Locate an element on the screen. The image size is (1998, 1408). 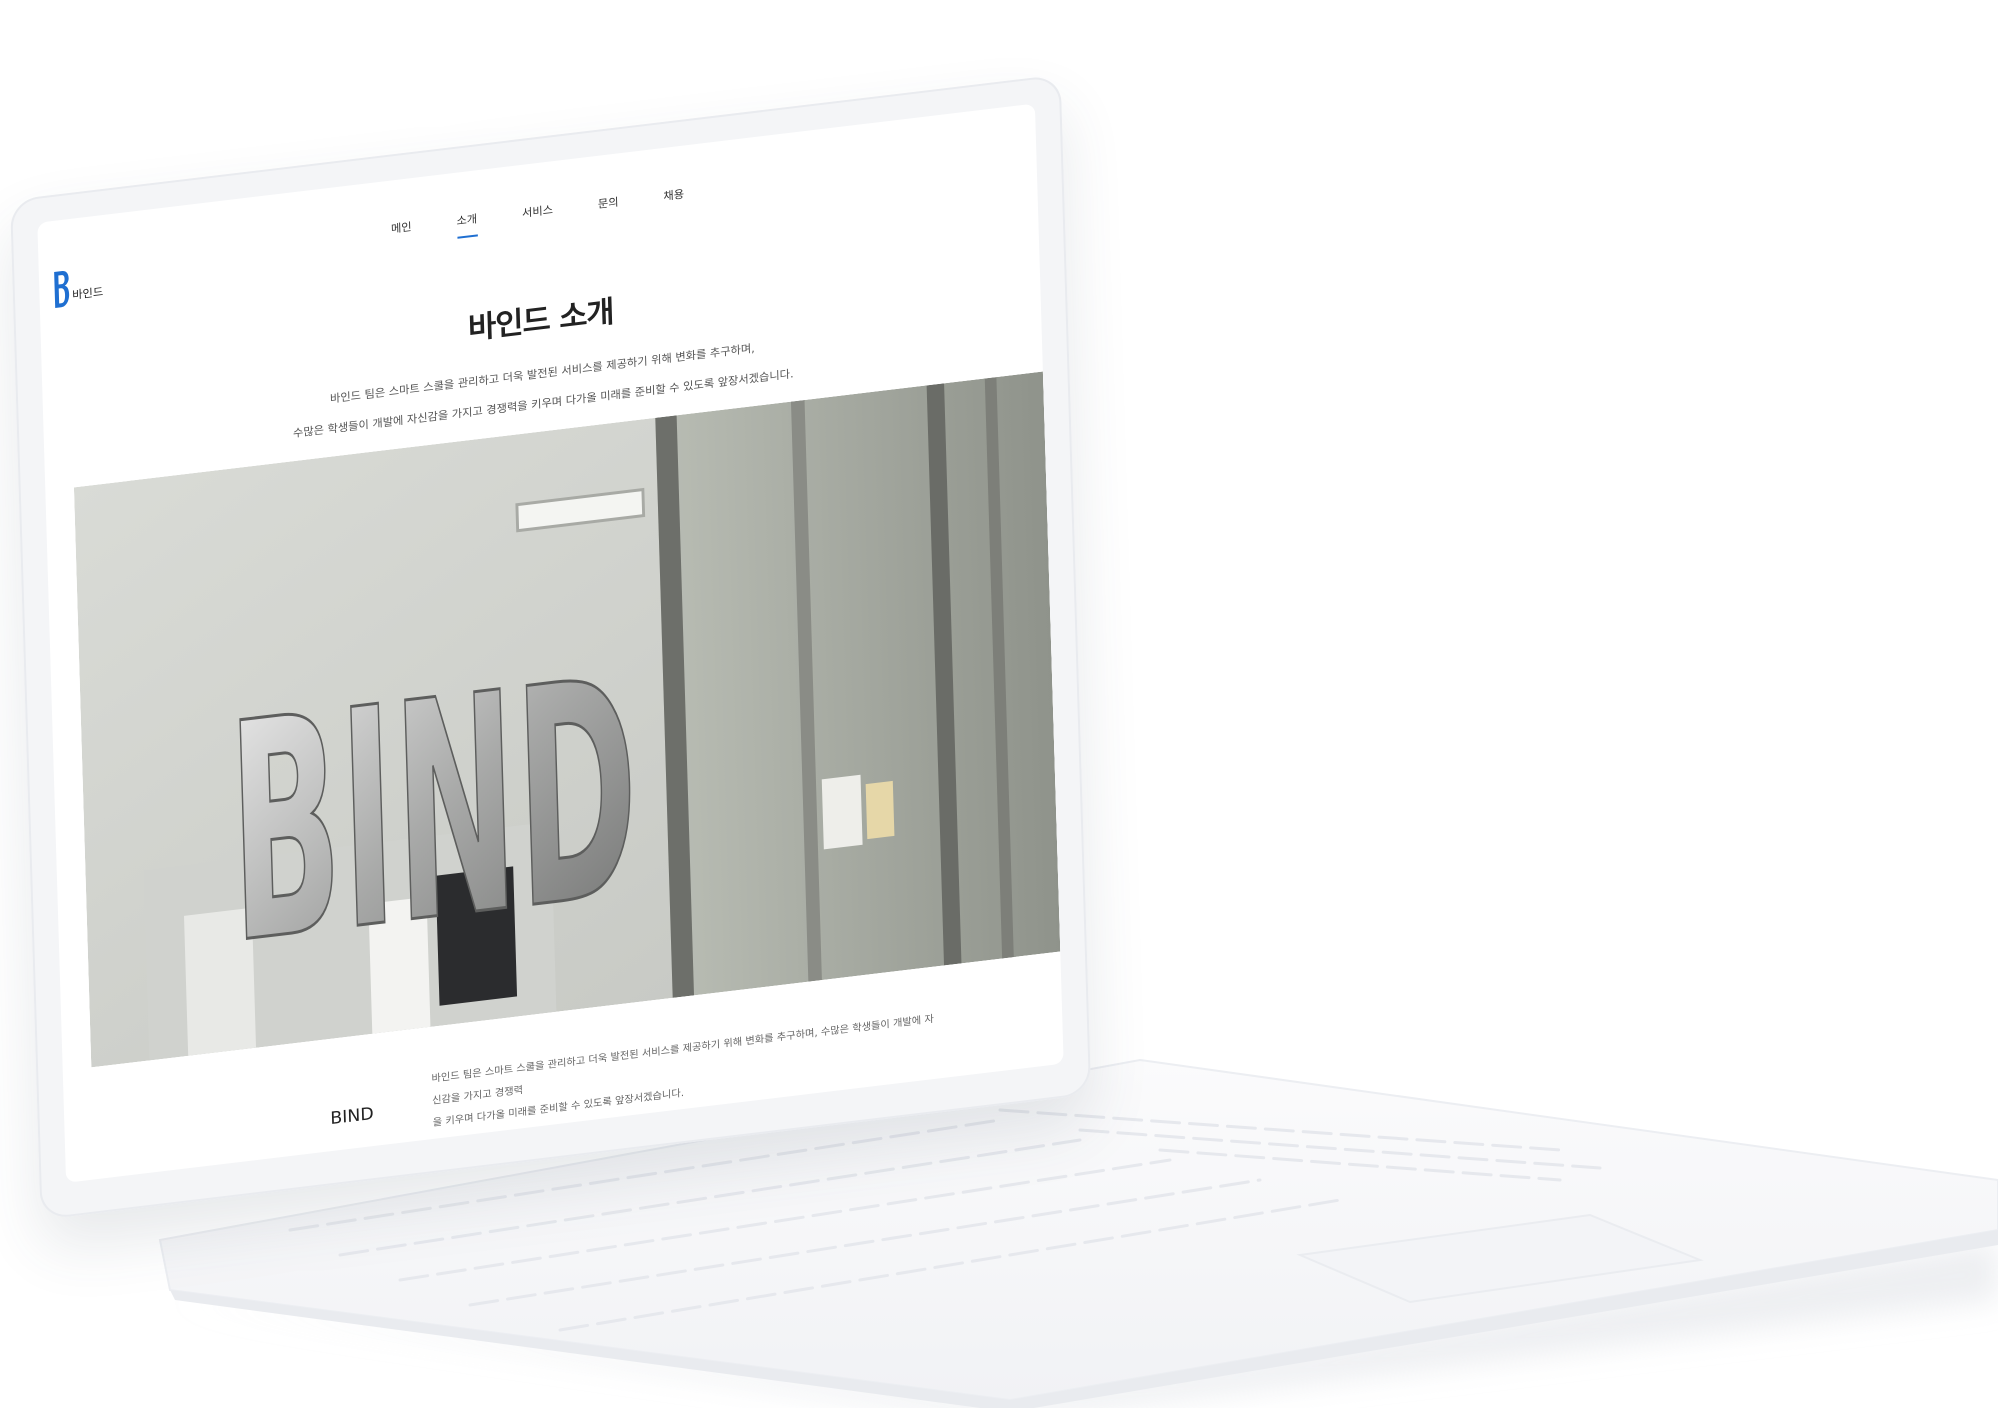
nav-item-recruit: 채용 is located at coordinates (673, 200).